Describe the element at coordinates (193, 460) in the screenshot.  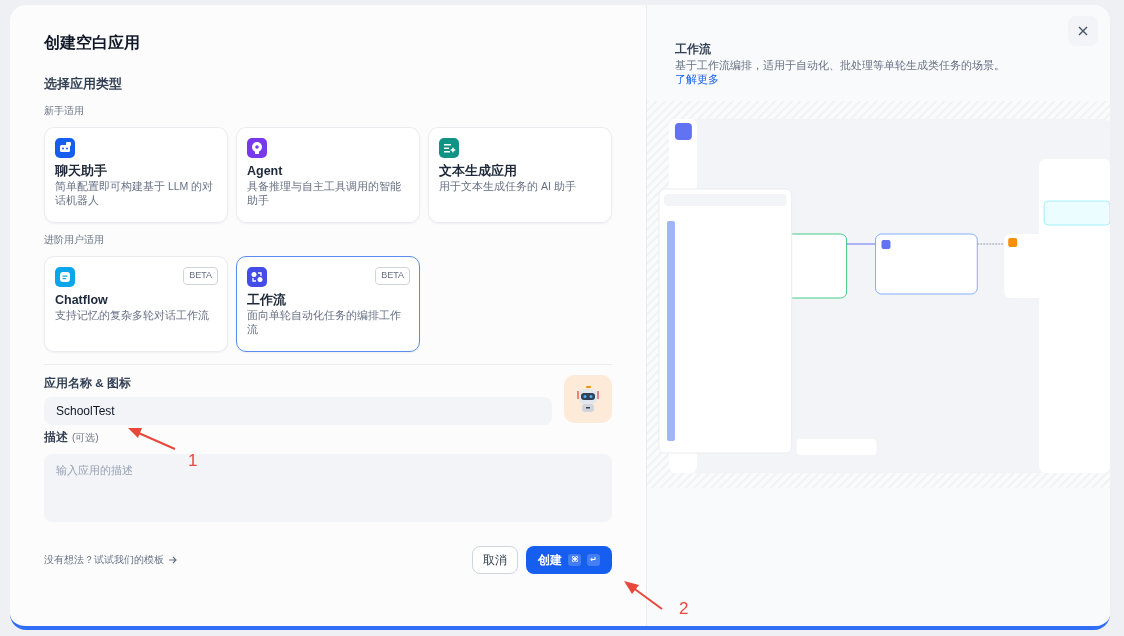
I see `annotation-number: 1` at that location.